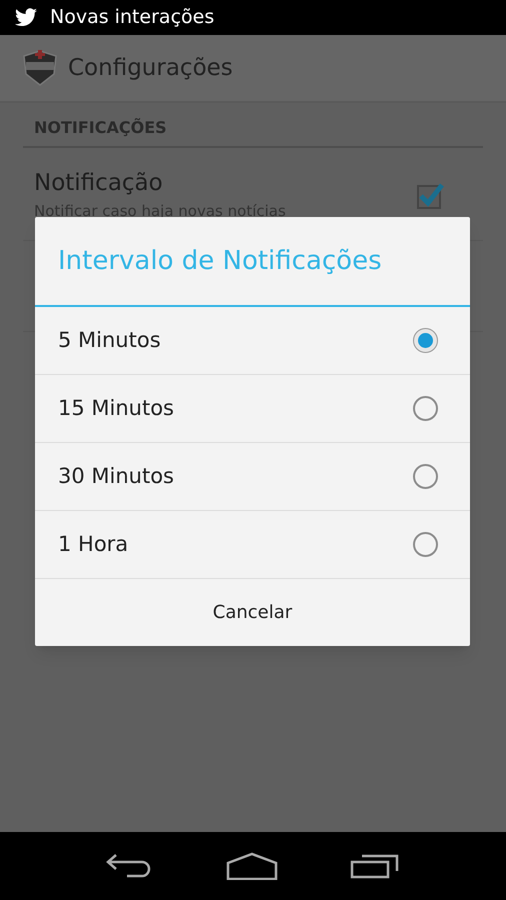 The height and width of the screenshot is (900, 506). I want to click on bird-icon, so click(26, 18).